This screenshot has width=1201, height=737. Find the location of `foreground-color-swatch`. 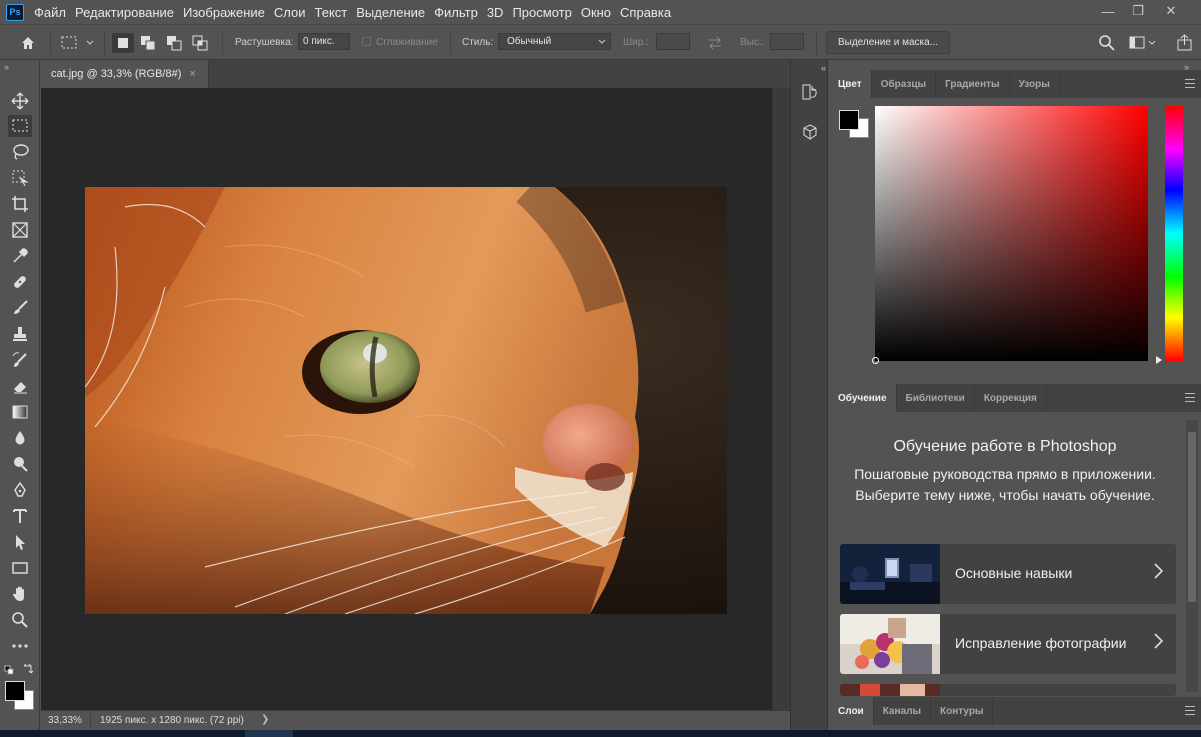

foreground-color-swatch is located at coordinates (15, 691).